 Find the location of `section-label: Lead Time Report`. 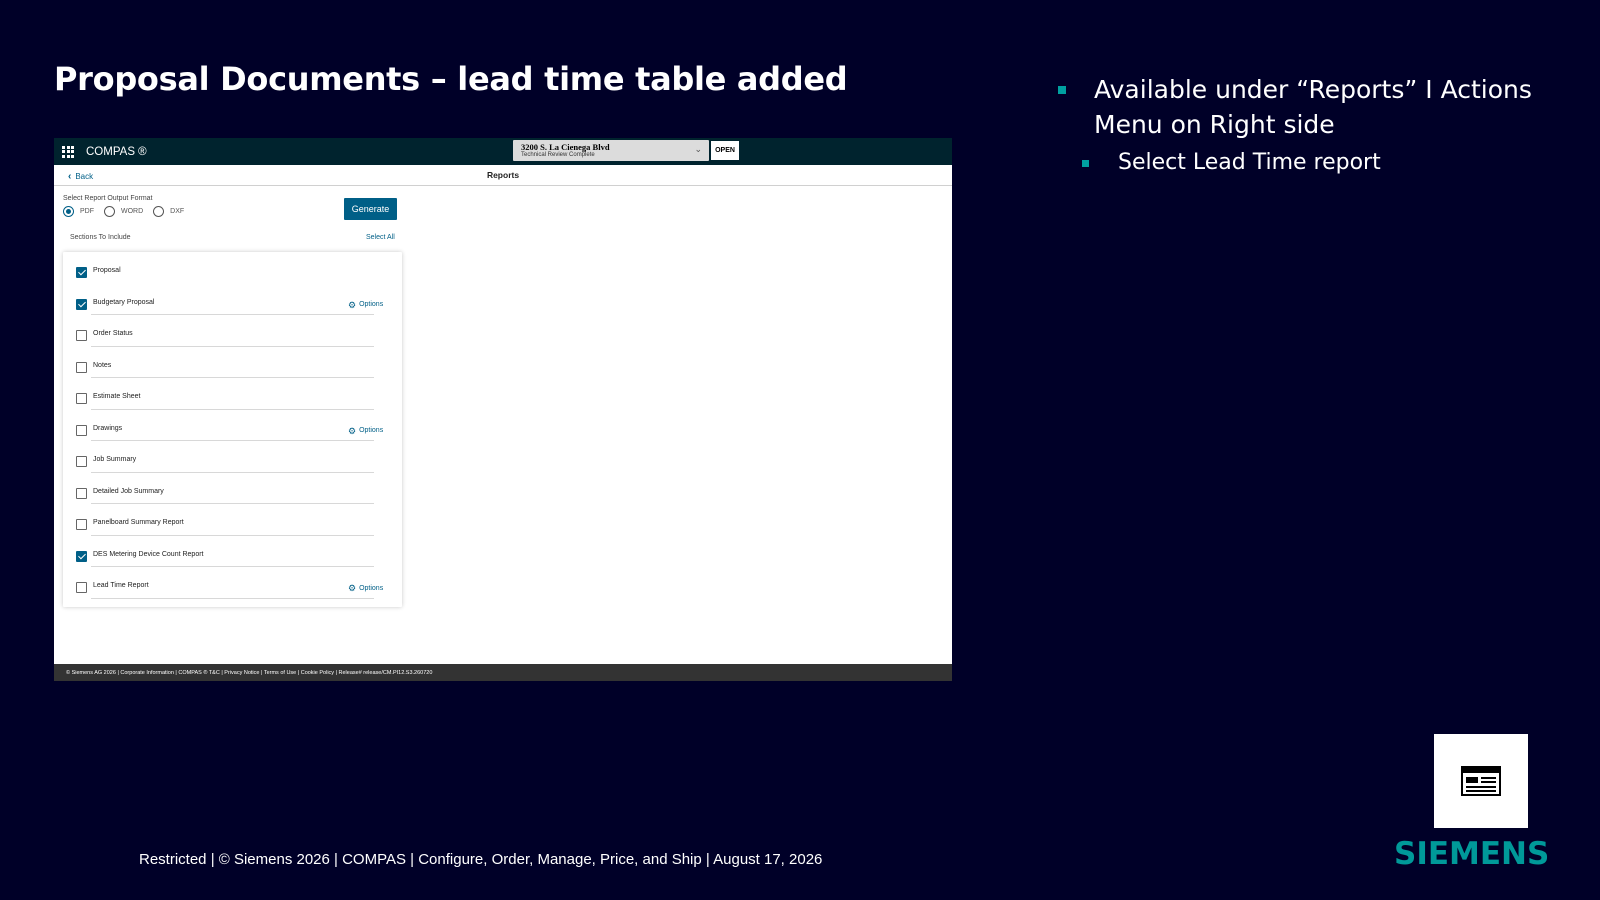

section-label: Lead Time Report is located at coordinates (121, 585).